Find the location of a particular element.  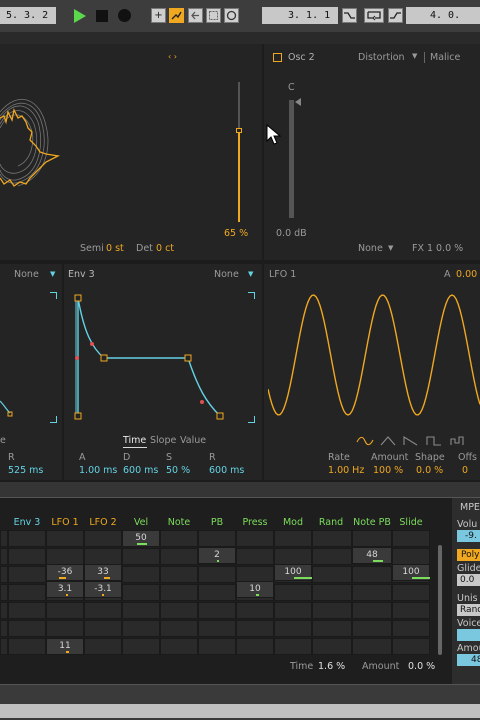

osc2-effect-dropdown: Distortion is located at coordinates (381, 57).